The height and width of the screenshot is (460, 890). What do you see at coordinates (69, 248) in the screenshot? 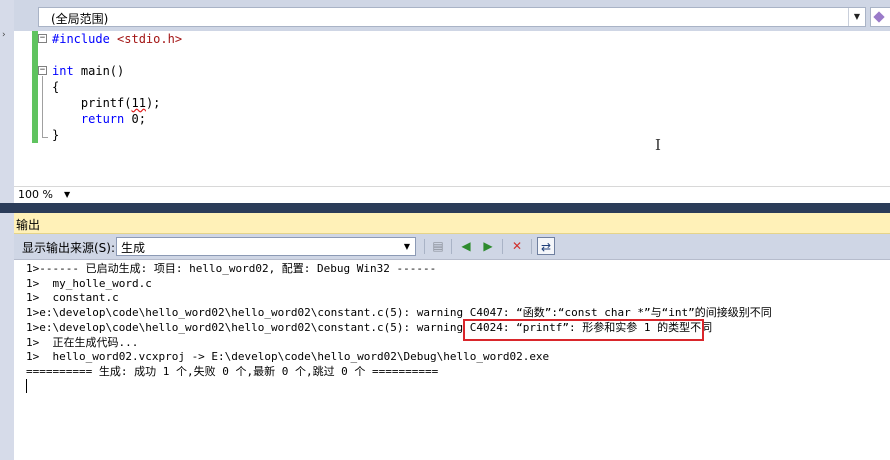
I see `output-source-label: 显示输出来源(S):` at bounding box center [69, 248].